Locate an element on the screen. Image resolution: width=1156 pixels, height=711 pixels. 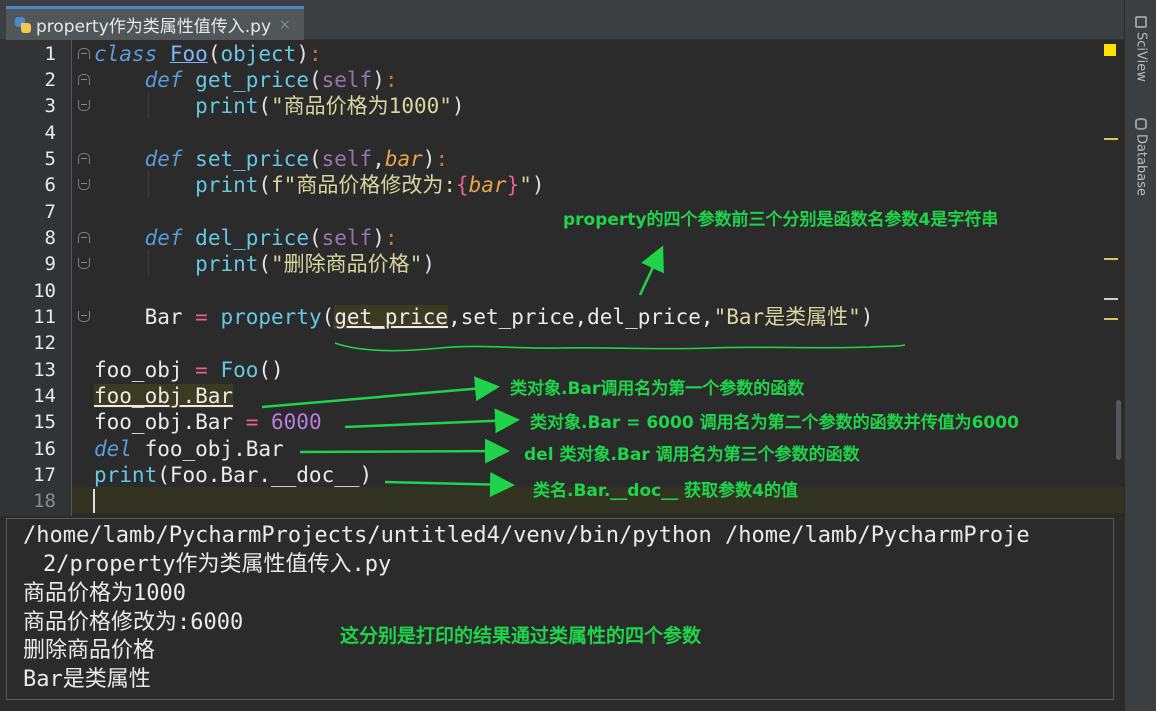
line-number: 9 is located at coordinates (50, 264).